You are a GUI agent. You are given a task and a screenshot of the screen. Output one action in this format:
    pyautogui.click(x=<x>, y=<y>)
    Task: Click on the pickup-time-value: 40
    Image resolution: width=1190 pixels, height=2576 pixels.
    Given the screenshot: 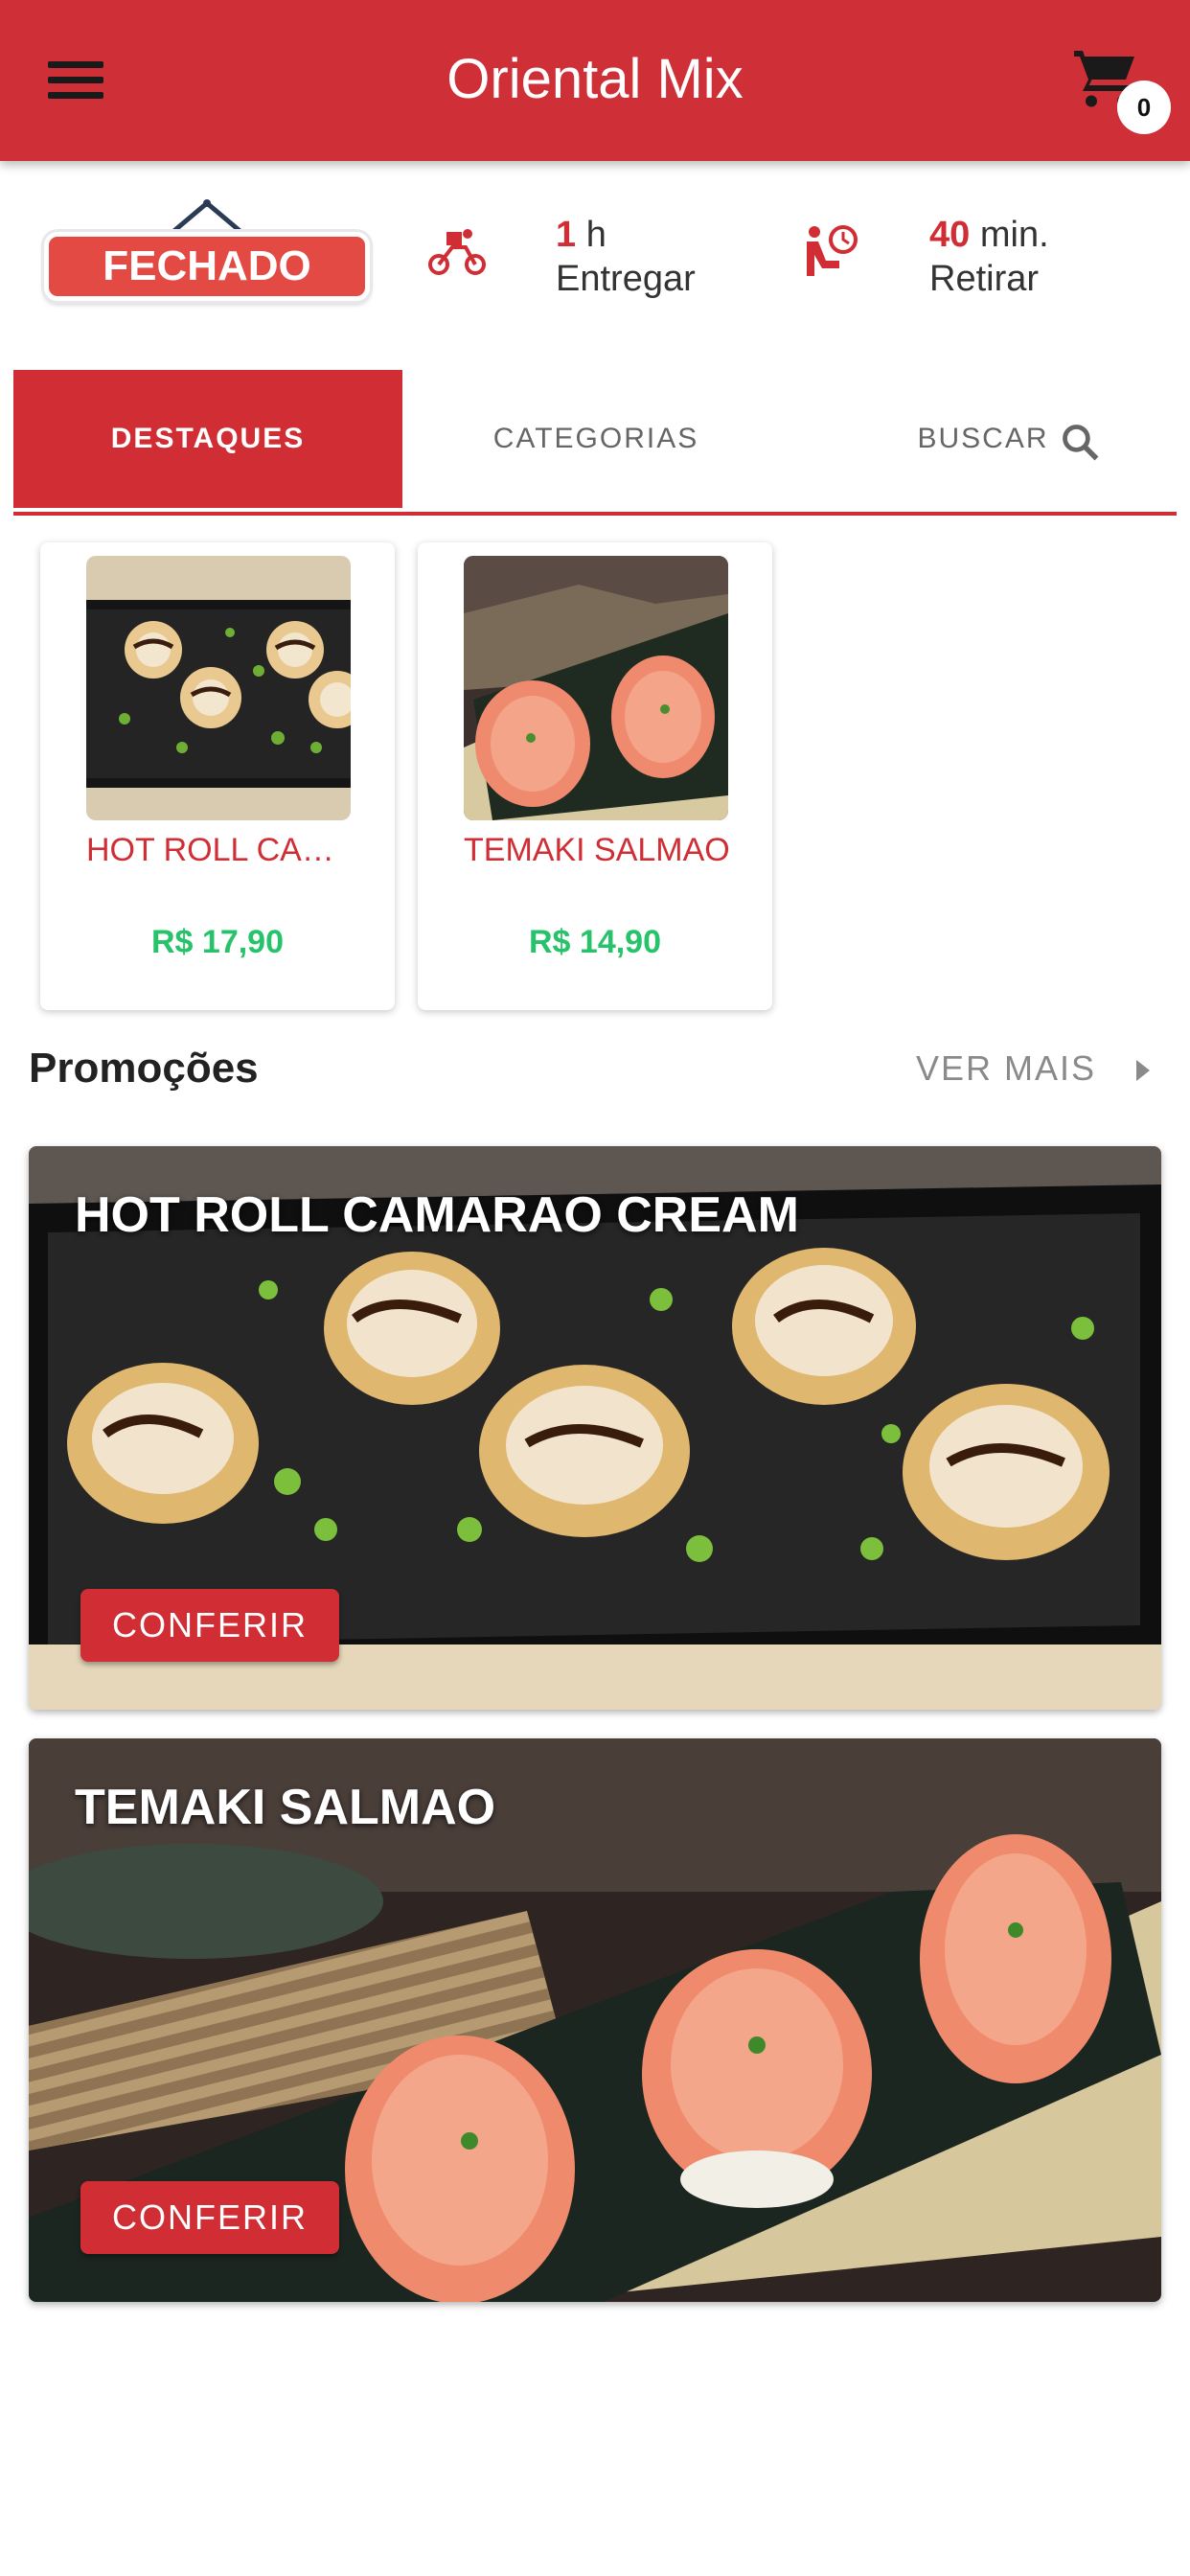 What is the action you would take?
    pyautogui.click(x=950, y=235)
    